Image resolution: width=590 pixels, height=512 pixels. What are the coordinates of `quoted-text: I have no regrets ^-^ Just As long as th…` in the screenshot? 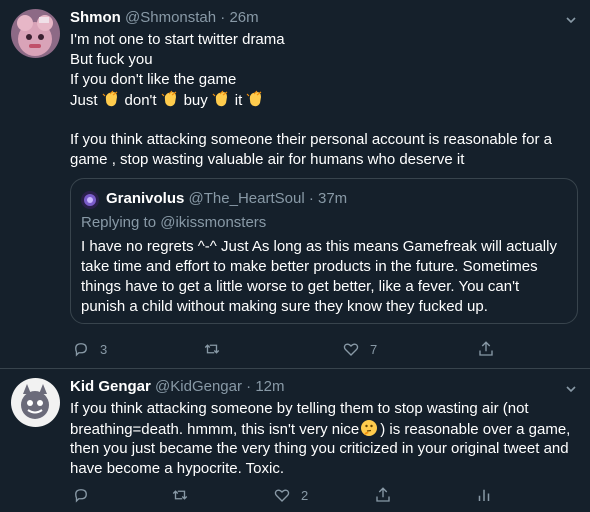 It's located at (326, 277).